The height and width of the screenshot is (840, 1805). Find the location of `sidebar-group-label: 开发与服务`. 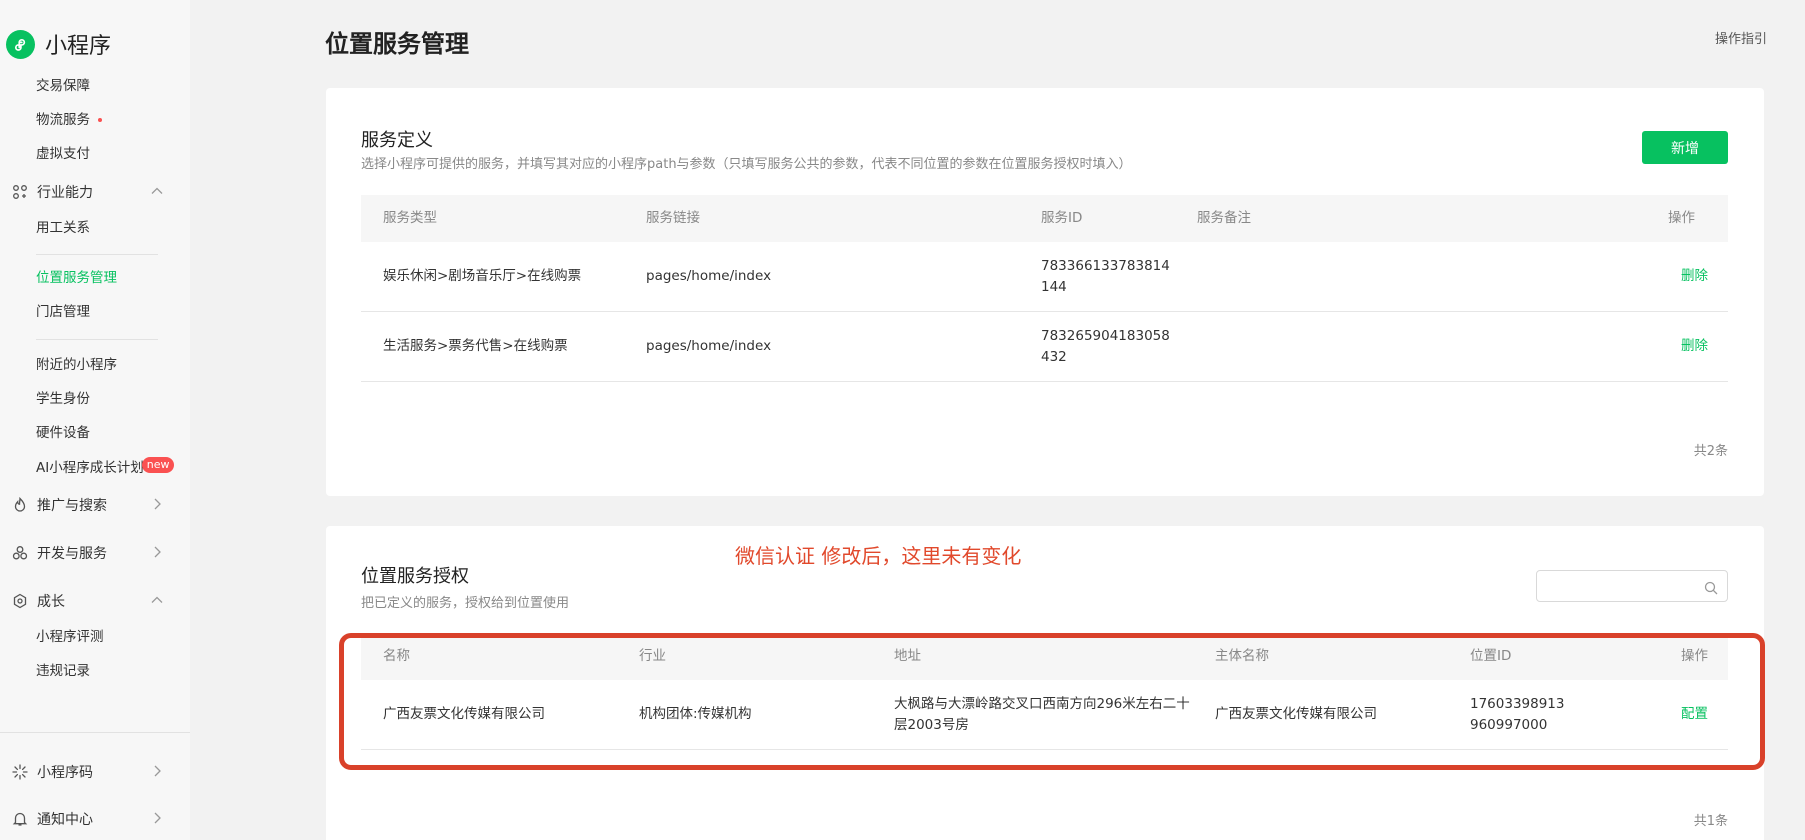

sidebar-group-label: 开发与服务 is located at coordinates (72, 554).